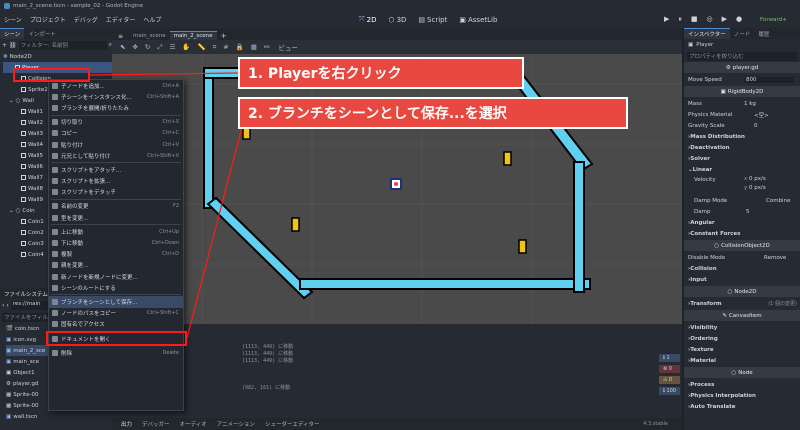 The width and height of the screenshot is (800, 430). What do you see at coordinates (3, 305) in the screenshot?
I see `back-icon: ‹` at bounding box center [3, 305].